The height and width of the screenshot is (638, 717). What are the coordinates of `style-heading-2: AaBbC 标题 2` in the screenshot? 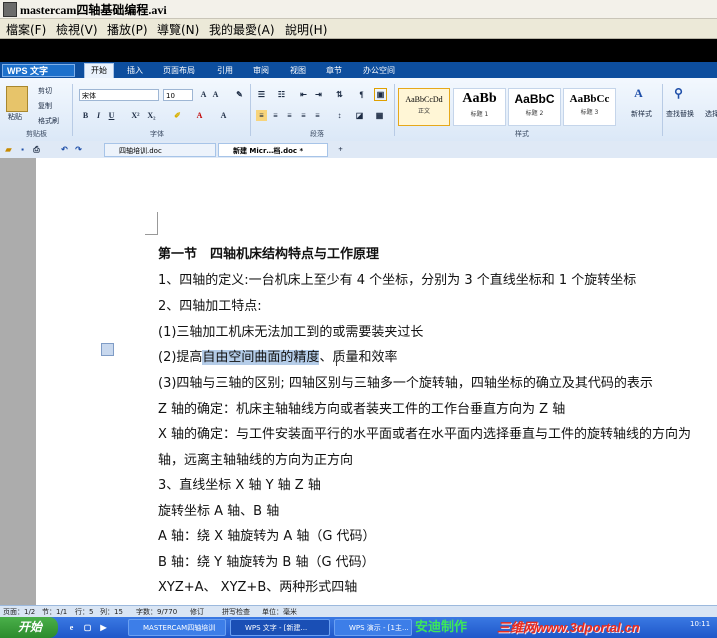 It's located at (534, 107).